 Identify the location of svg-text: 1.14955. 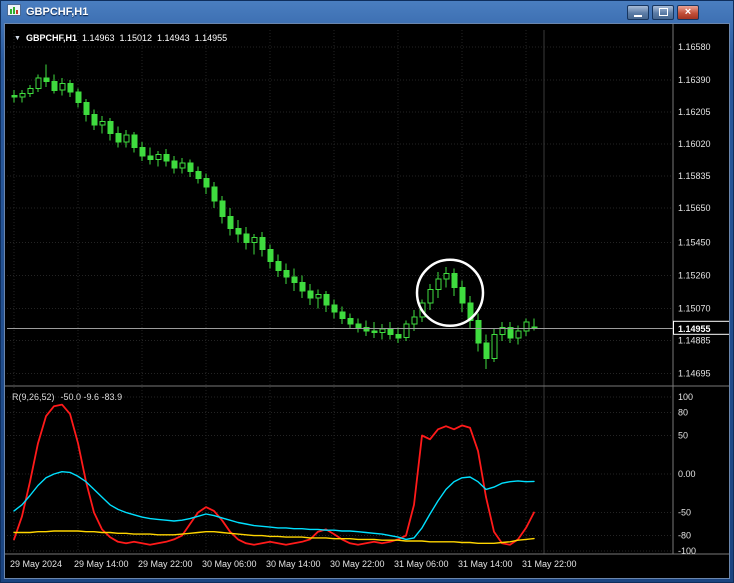
(694, 329).